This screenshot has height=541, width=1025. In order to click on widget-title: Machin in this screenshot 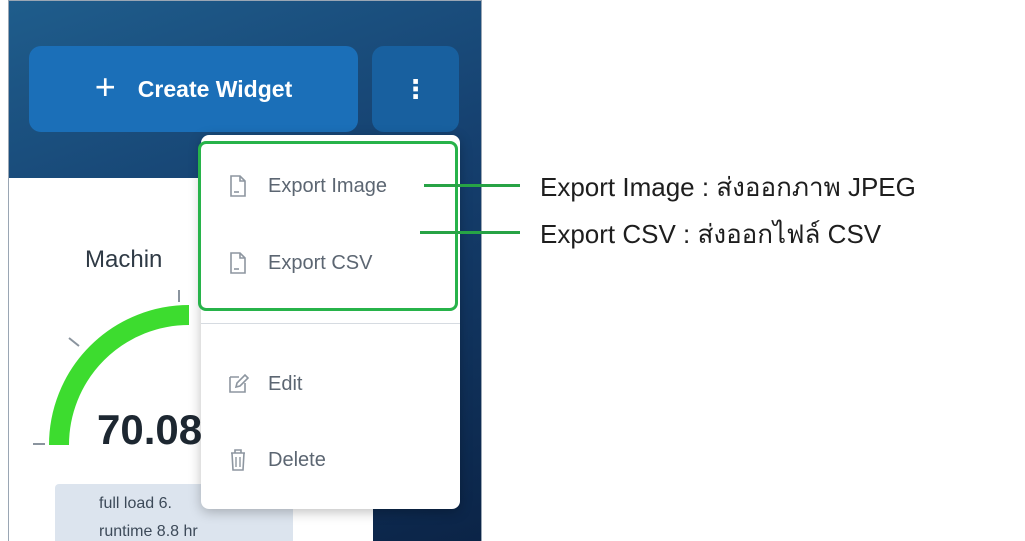, I will do `click(124, 259)`.